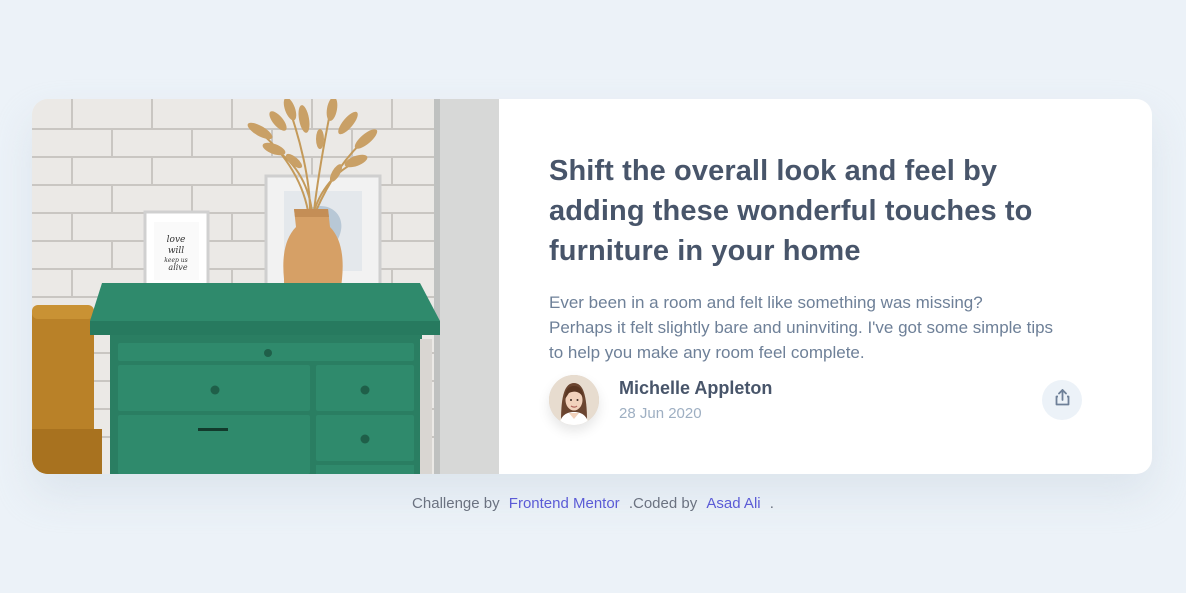  Describe the element at coordinates (564, 503) in the screenshot. I see `frontend-mentor-link: Frontend Mentor` at that location.